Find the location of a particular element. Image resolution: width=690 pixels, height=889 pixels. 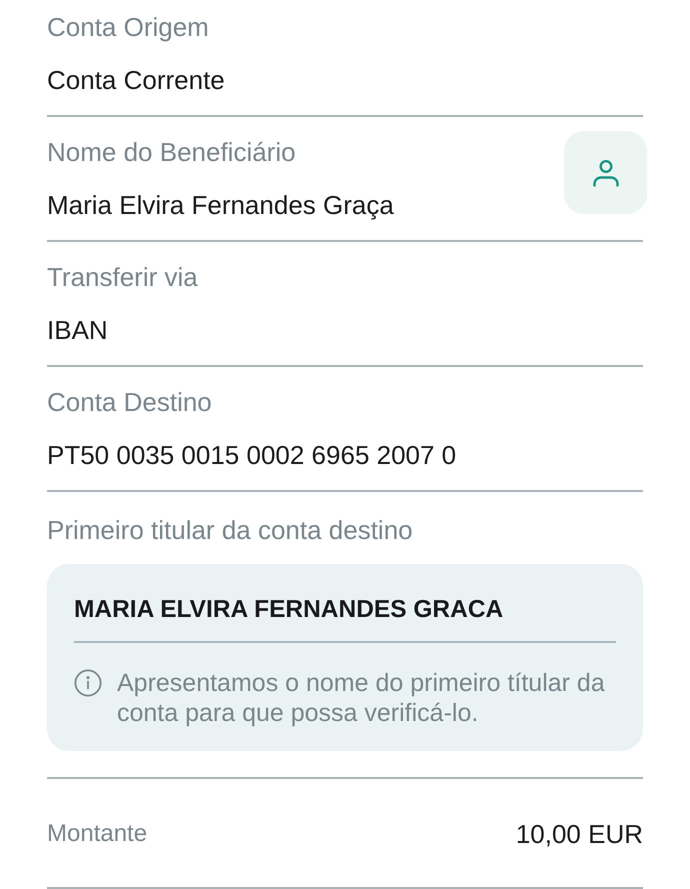

field-value: IBAN is located at coordinates (77, 330).